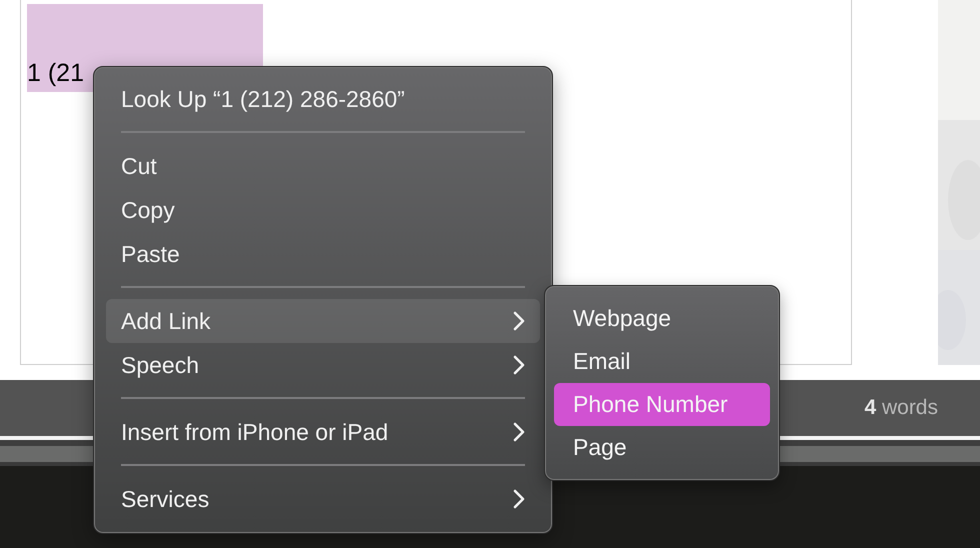  I want to click on menu-item: Cut, so click(323, 166).